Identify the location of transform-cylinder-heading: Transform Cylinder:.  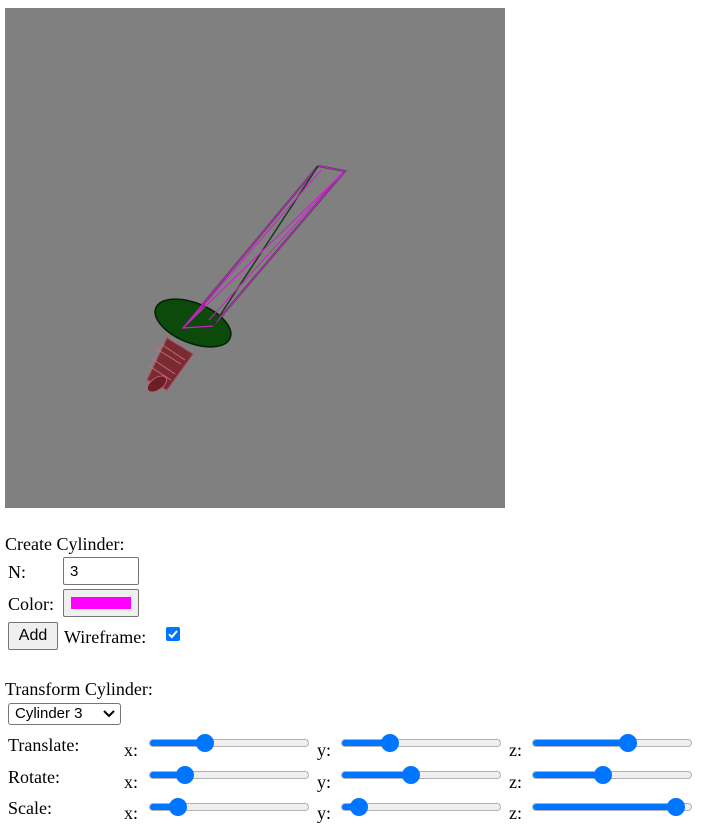
(79, 689).